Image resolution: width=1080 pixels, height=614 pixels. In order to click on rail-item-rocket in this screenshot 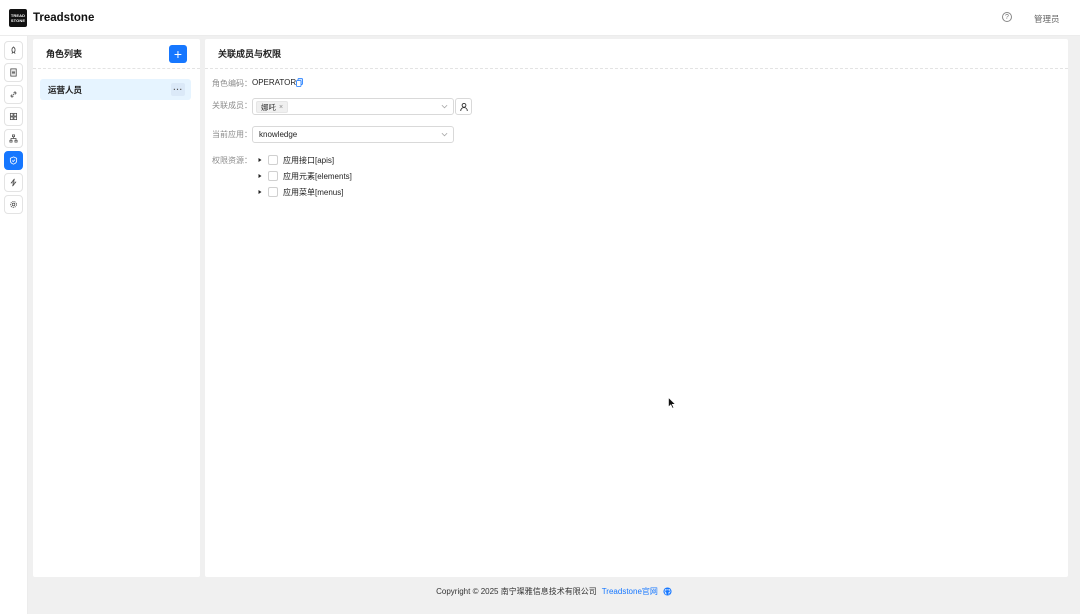, I will do `click(13, 50)`.